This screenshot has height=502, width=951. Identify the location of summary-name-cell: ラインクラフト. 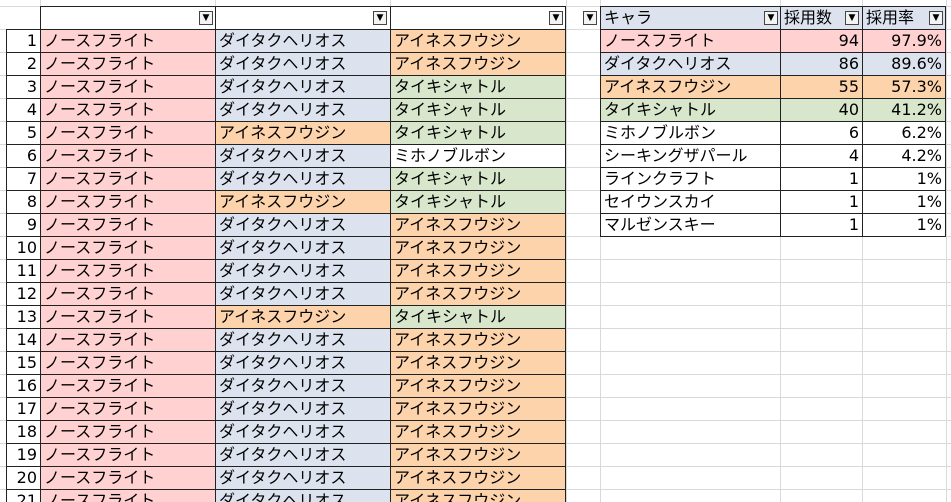
(690, 179).